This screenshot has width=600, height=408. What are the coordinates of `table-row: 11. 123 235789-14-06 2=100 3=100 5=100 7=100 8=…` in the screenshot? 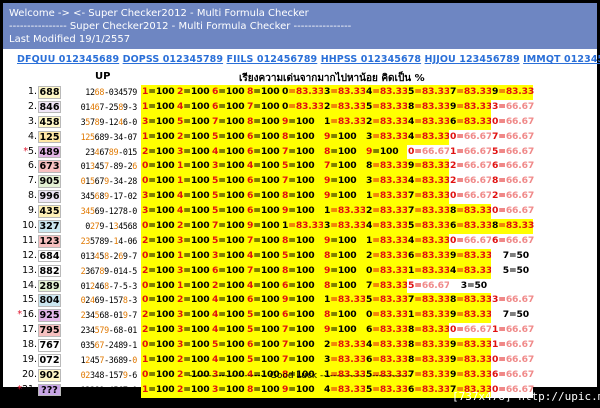 It's located at (300, 241).